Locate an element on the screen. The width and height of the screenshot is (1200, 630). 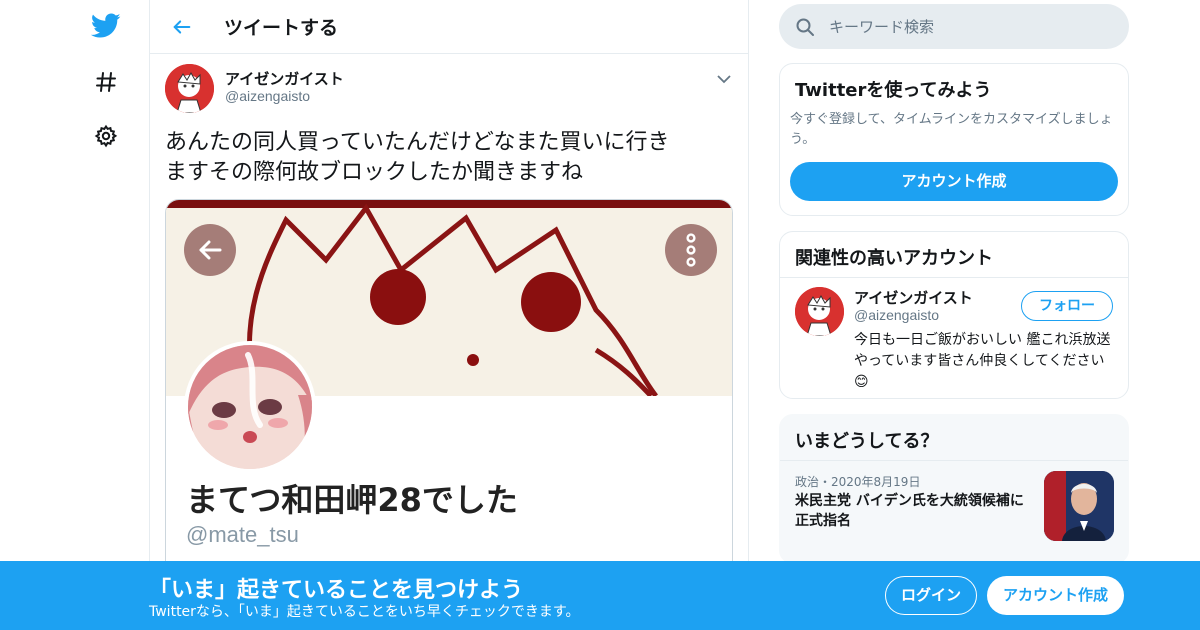
hashtag-icon is located at coordinates (106, 82).